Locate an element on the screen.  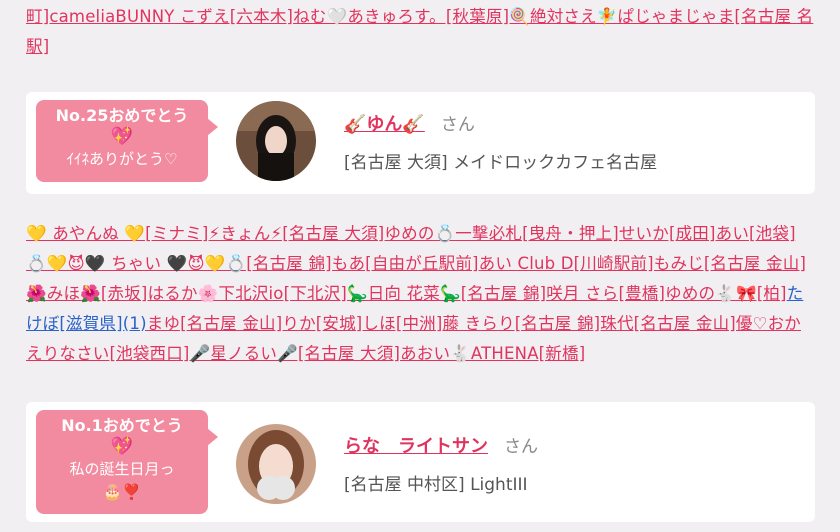
girl-name-link: らな ライトサン is located at coordinates (416, 446).